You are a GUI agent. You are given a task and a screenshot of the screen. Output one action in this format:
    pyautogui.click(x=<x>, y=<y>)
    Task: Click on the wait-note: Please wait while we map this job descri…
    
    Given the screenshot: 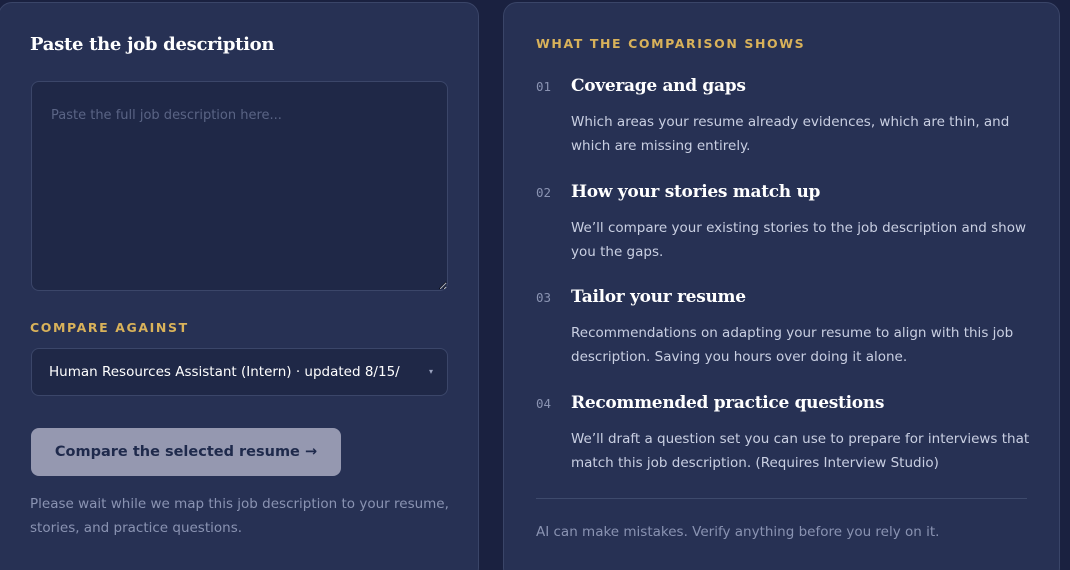 What is the action you would take?
    pyautogui.click(x=239, y=516)
    